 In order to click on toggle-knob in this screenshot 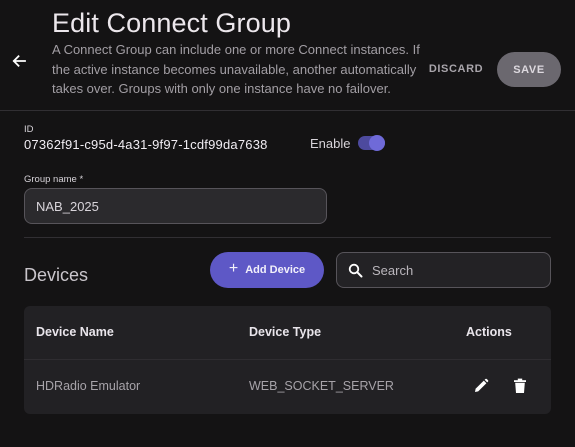, I will do `click(377, 143)`.